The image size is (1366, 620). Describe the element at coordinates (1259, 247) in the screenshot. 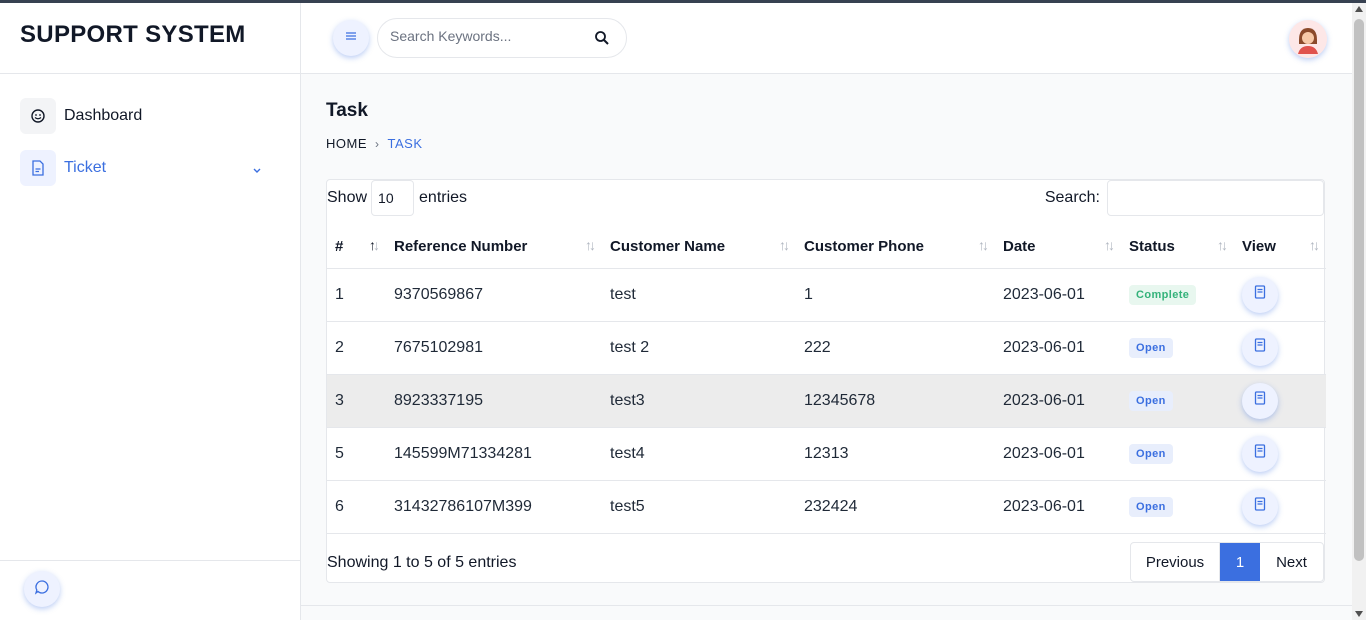

I see `column-header-label: View` at that location.